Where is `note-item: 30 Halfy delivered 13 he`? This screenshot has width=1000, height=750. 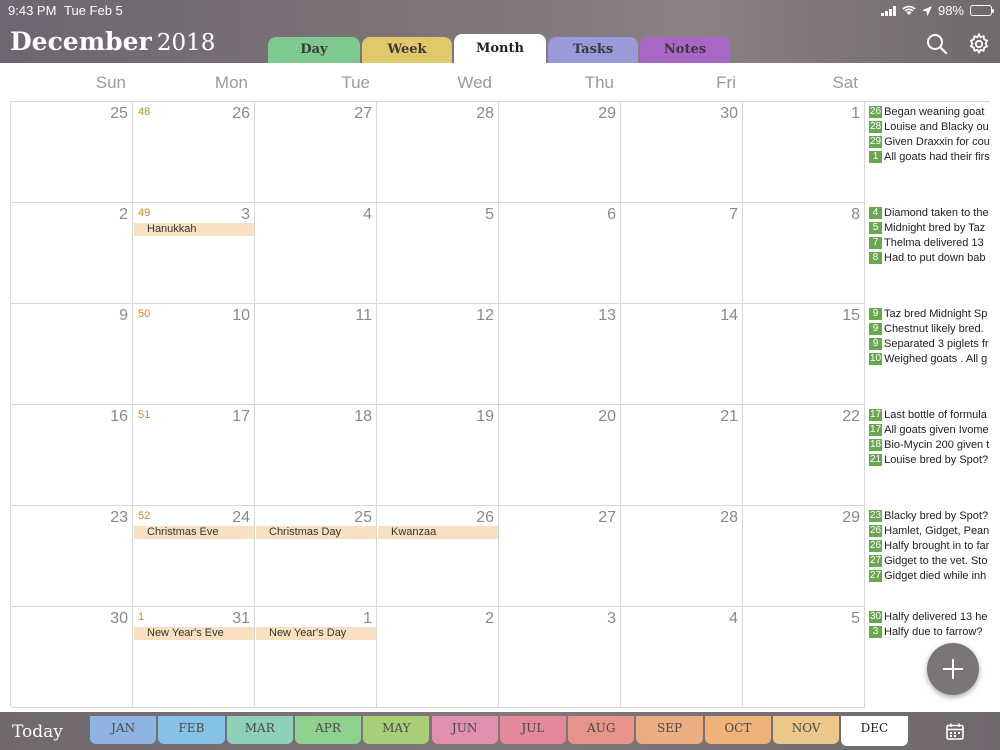 note-item: 30 Halfy delivered 13 he is located at coordinates (930, 616).